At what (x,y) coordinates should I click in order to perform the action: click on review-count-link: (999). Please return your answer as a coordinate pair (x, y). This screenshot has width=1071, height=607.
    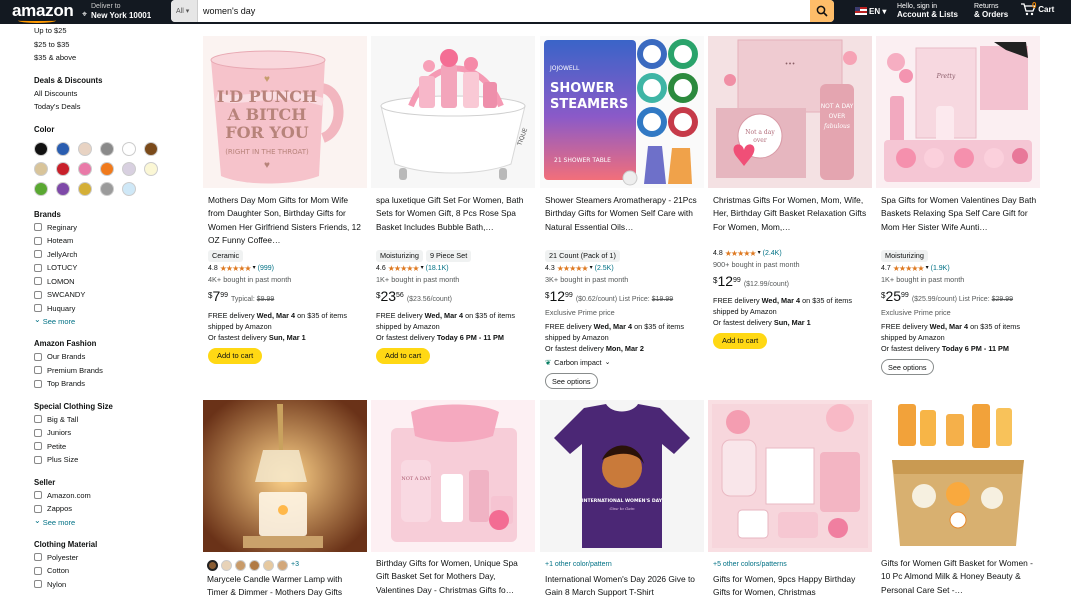
    Looking at the image, I should click on (266, 268).